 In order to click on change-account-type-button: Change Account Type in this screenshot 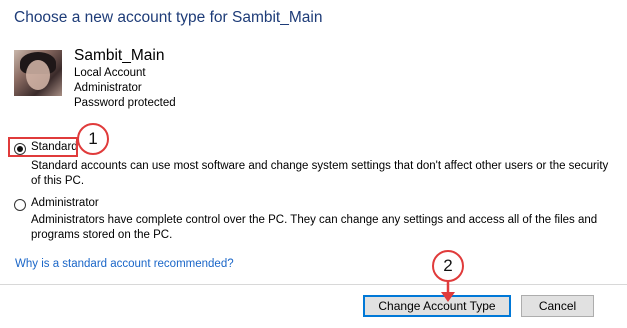, I will do `click(437, 306)`.